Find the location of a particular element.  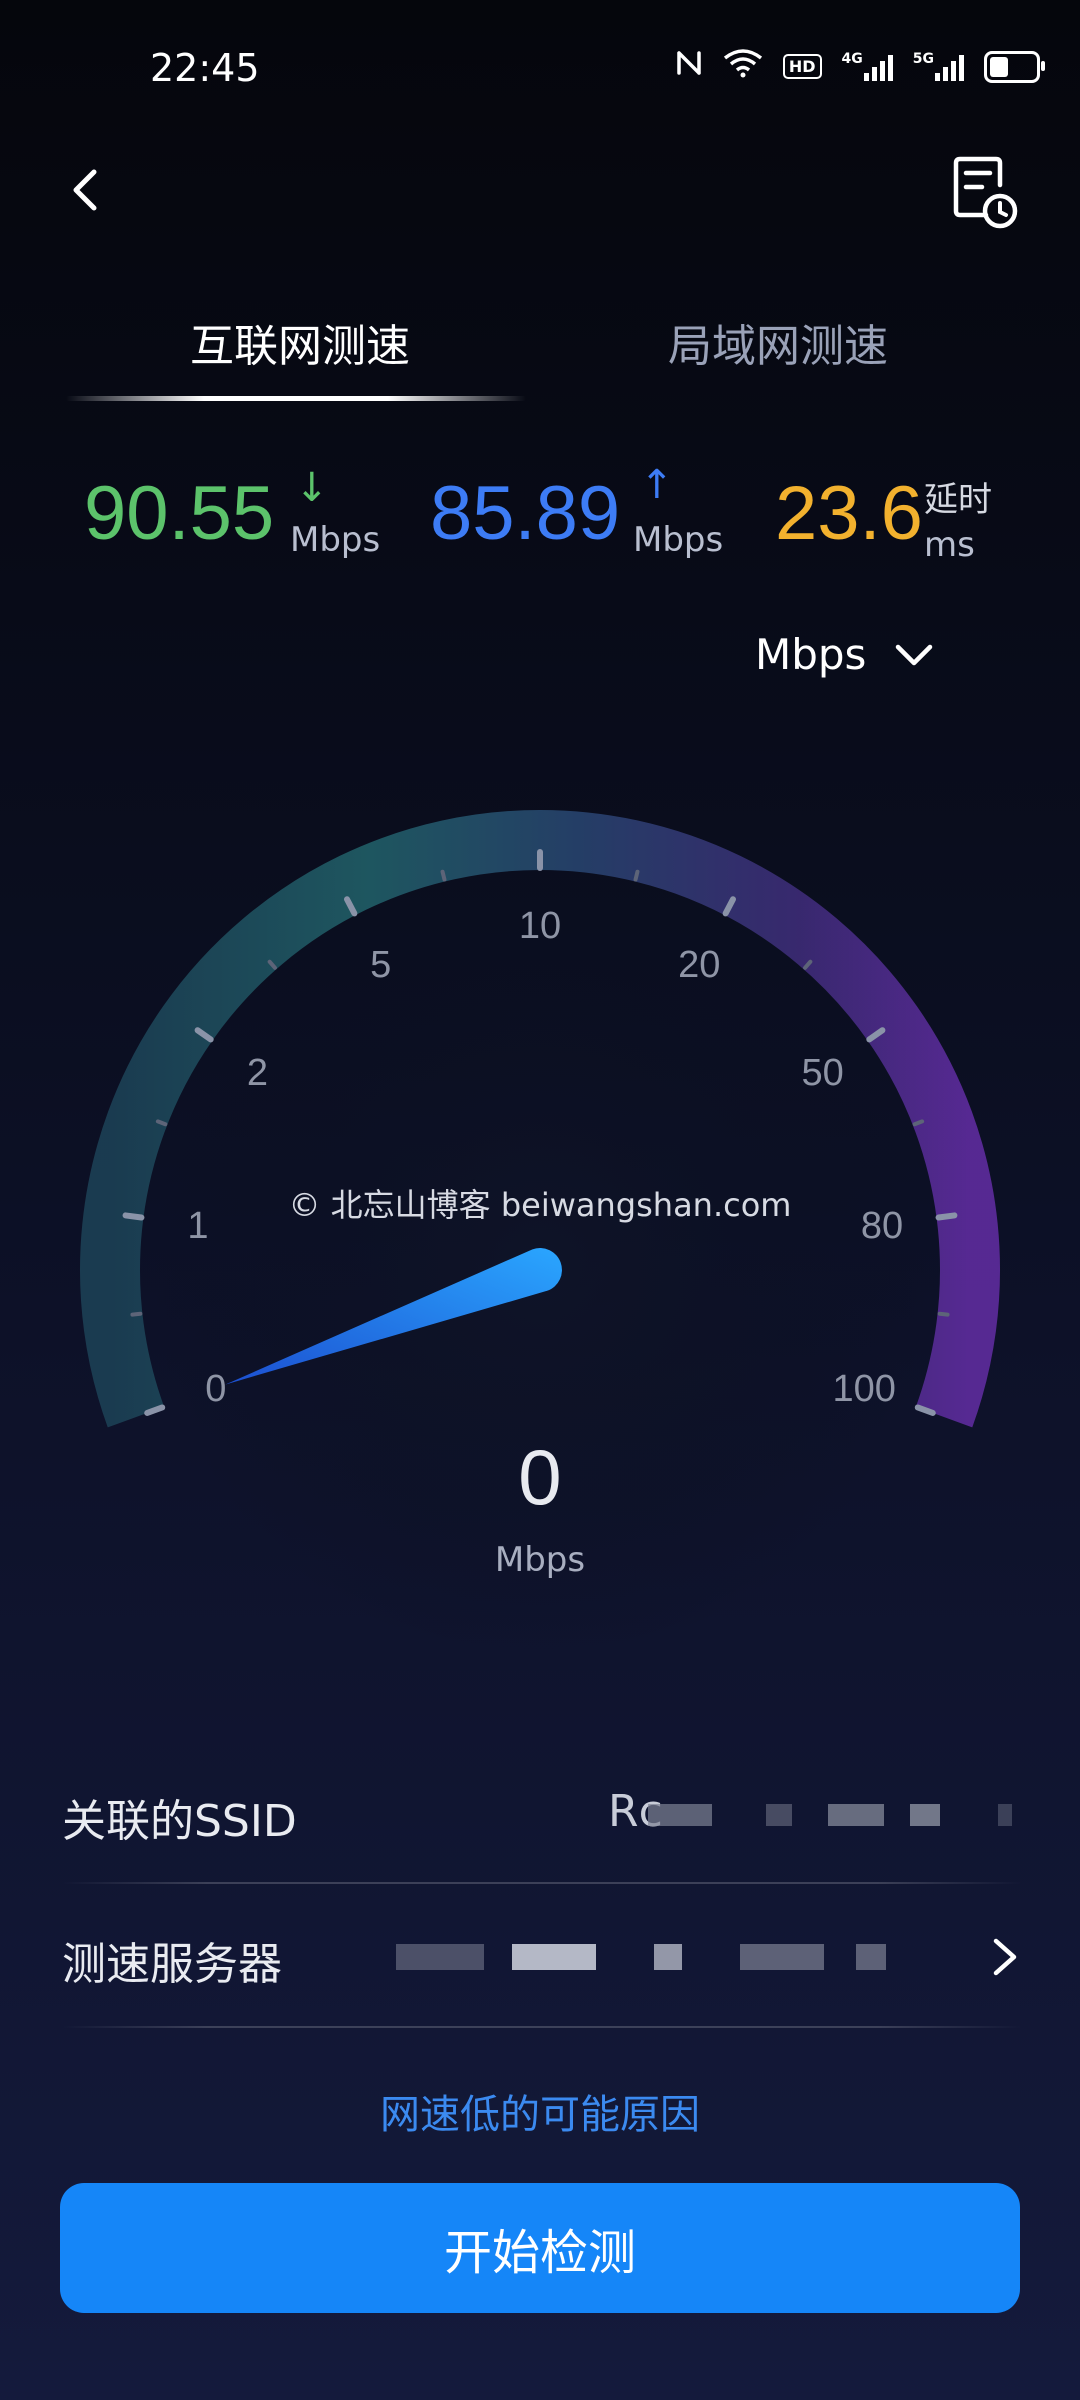

download-speed-unit: Mbps is located at coordinates (335, 540).